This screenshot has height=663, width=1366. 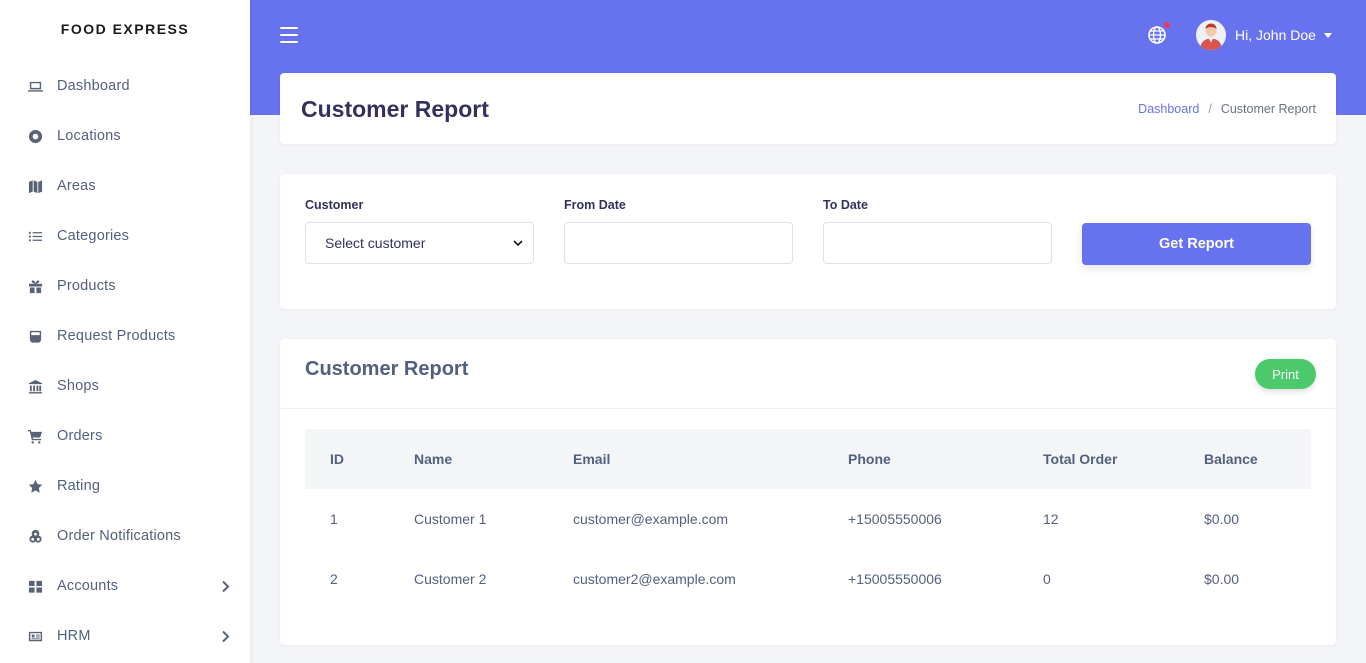 What do you see at coordinates (125, 436) in the screenshot?
I see `sidebar-item-orders: Orders` at bounding box center [125, 436].